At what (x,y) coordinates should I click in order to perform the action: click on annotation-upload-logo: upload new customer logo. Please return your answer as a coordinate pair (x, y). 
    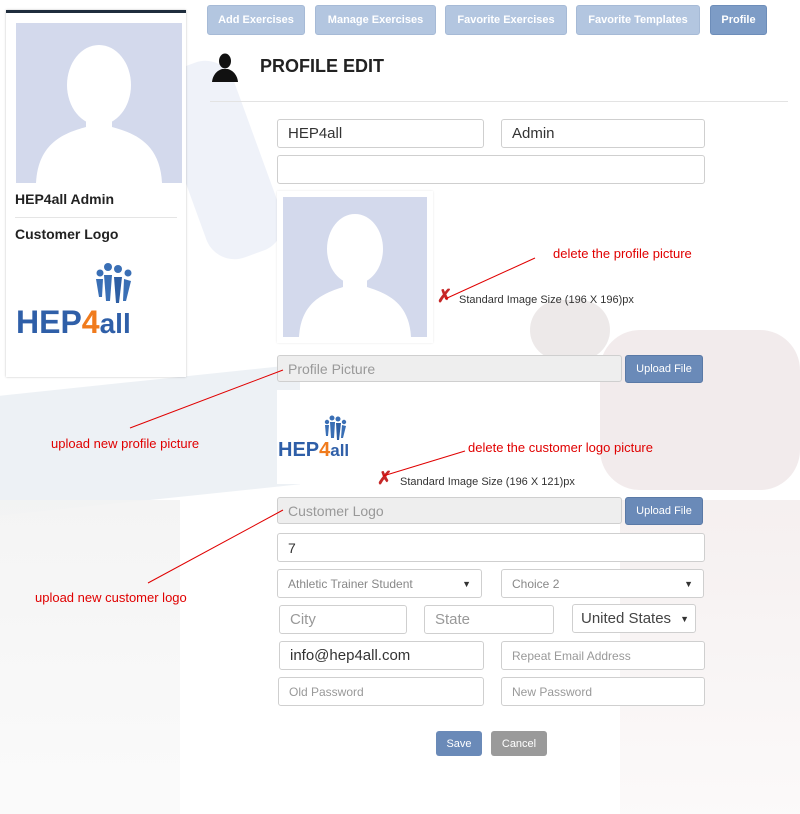
    Looking at the image, I should click on (111, 597).